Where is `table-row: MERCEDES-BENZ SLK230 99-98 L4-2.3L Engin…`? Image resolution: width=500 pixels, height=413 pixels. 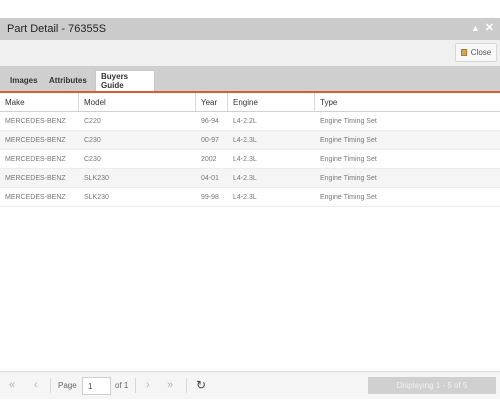
table-row: MERCEDES-BENZ SLK230 99-98 L4-2.3L Engin… is located at coordinates (250, 197).